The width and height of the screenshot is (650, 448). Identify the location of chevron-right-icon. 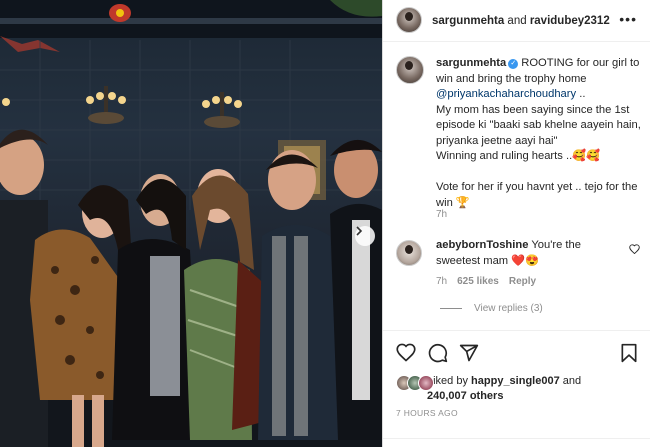
(359, 231).